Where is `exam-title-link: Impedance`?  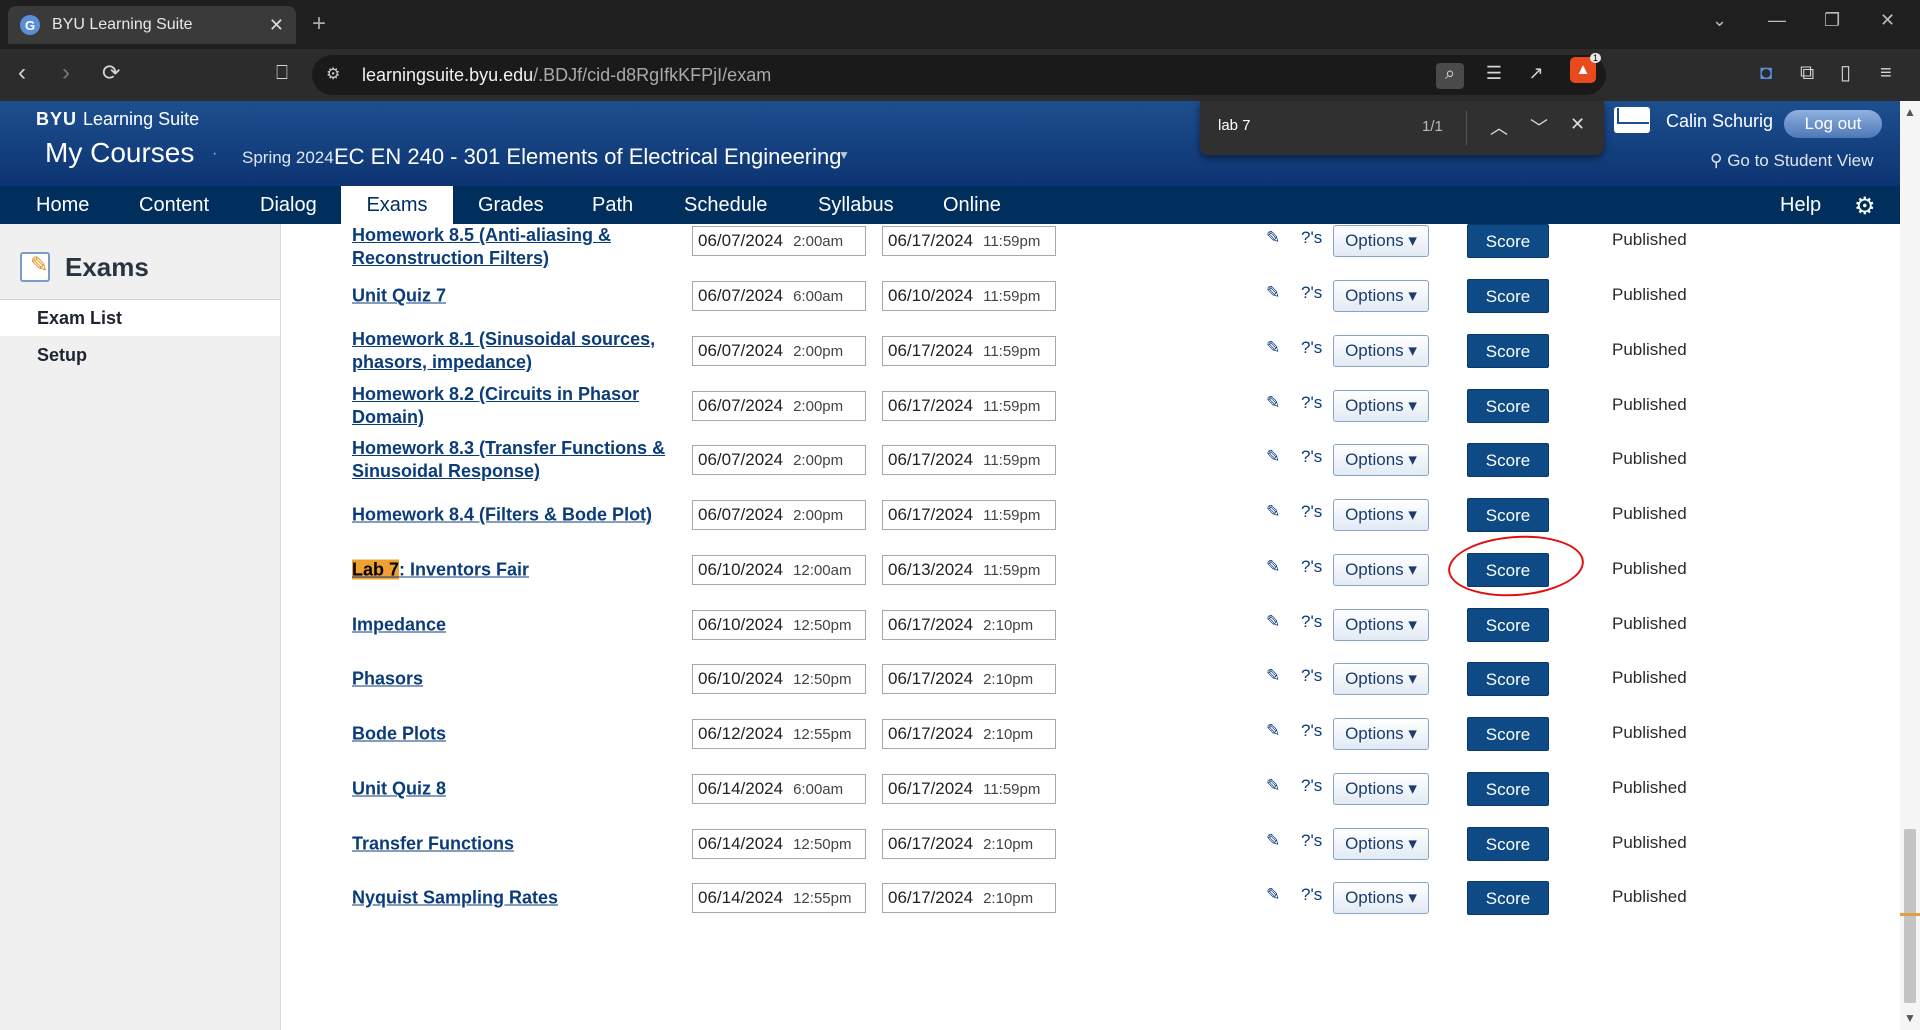 exam-title-link: Impedance is located at coordinates (517, 625).